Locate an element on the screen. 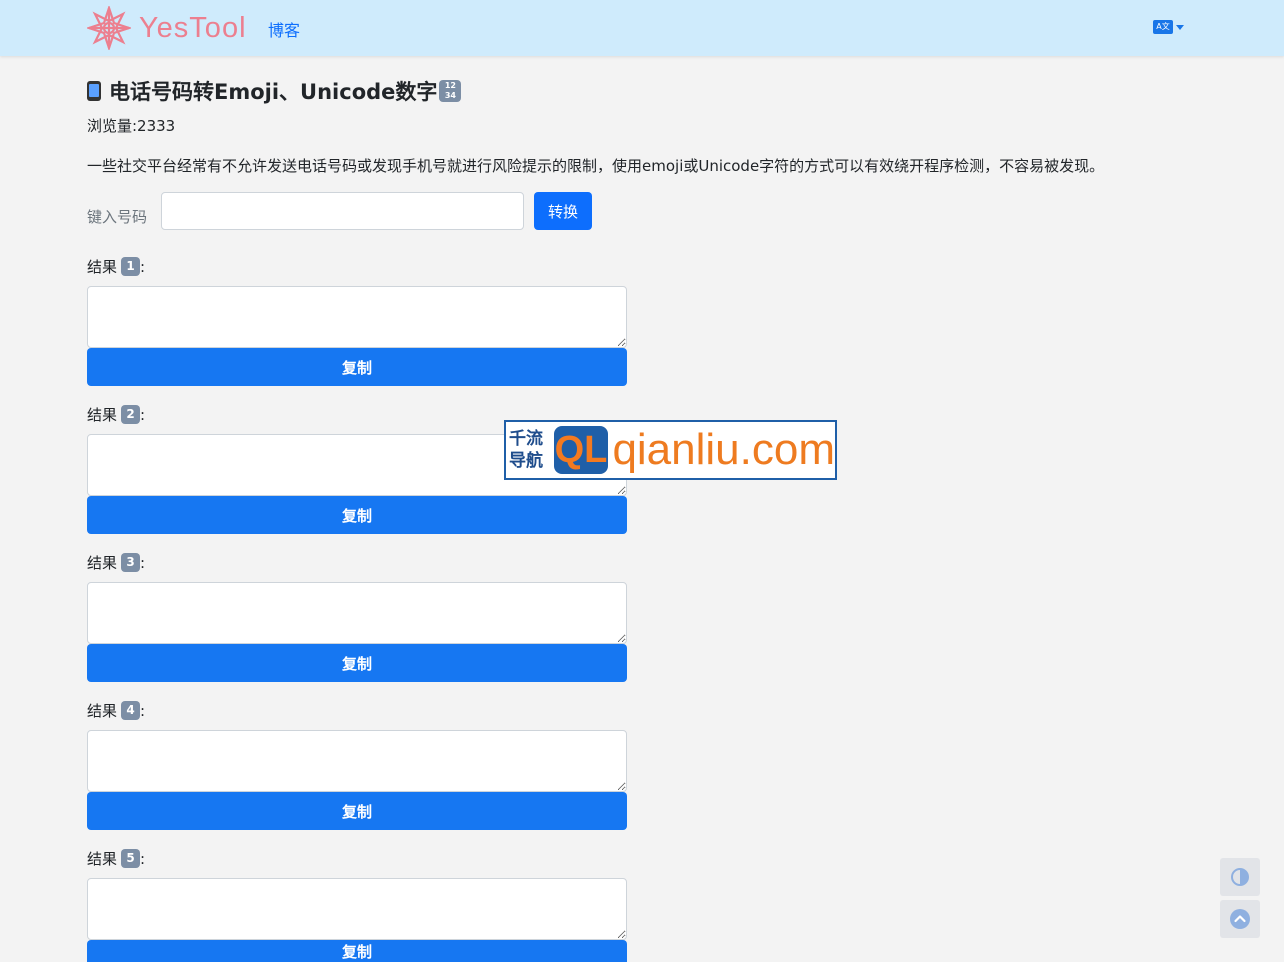  watermark-cn-line1: 千流 is located at coordinates (526, 439).